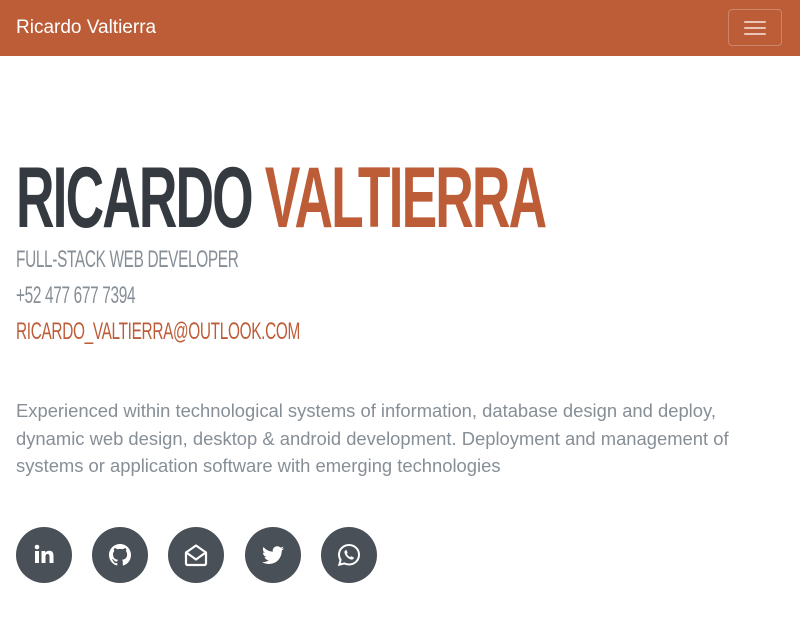 The width and height of the screenshot is (800, 628). Describe the element at coordinates (76, 295) in the screenshot. I see `phone-number: +52 477 677 7394` at that location.